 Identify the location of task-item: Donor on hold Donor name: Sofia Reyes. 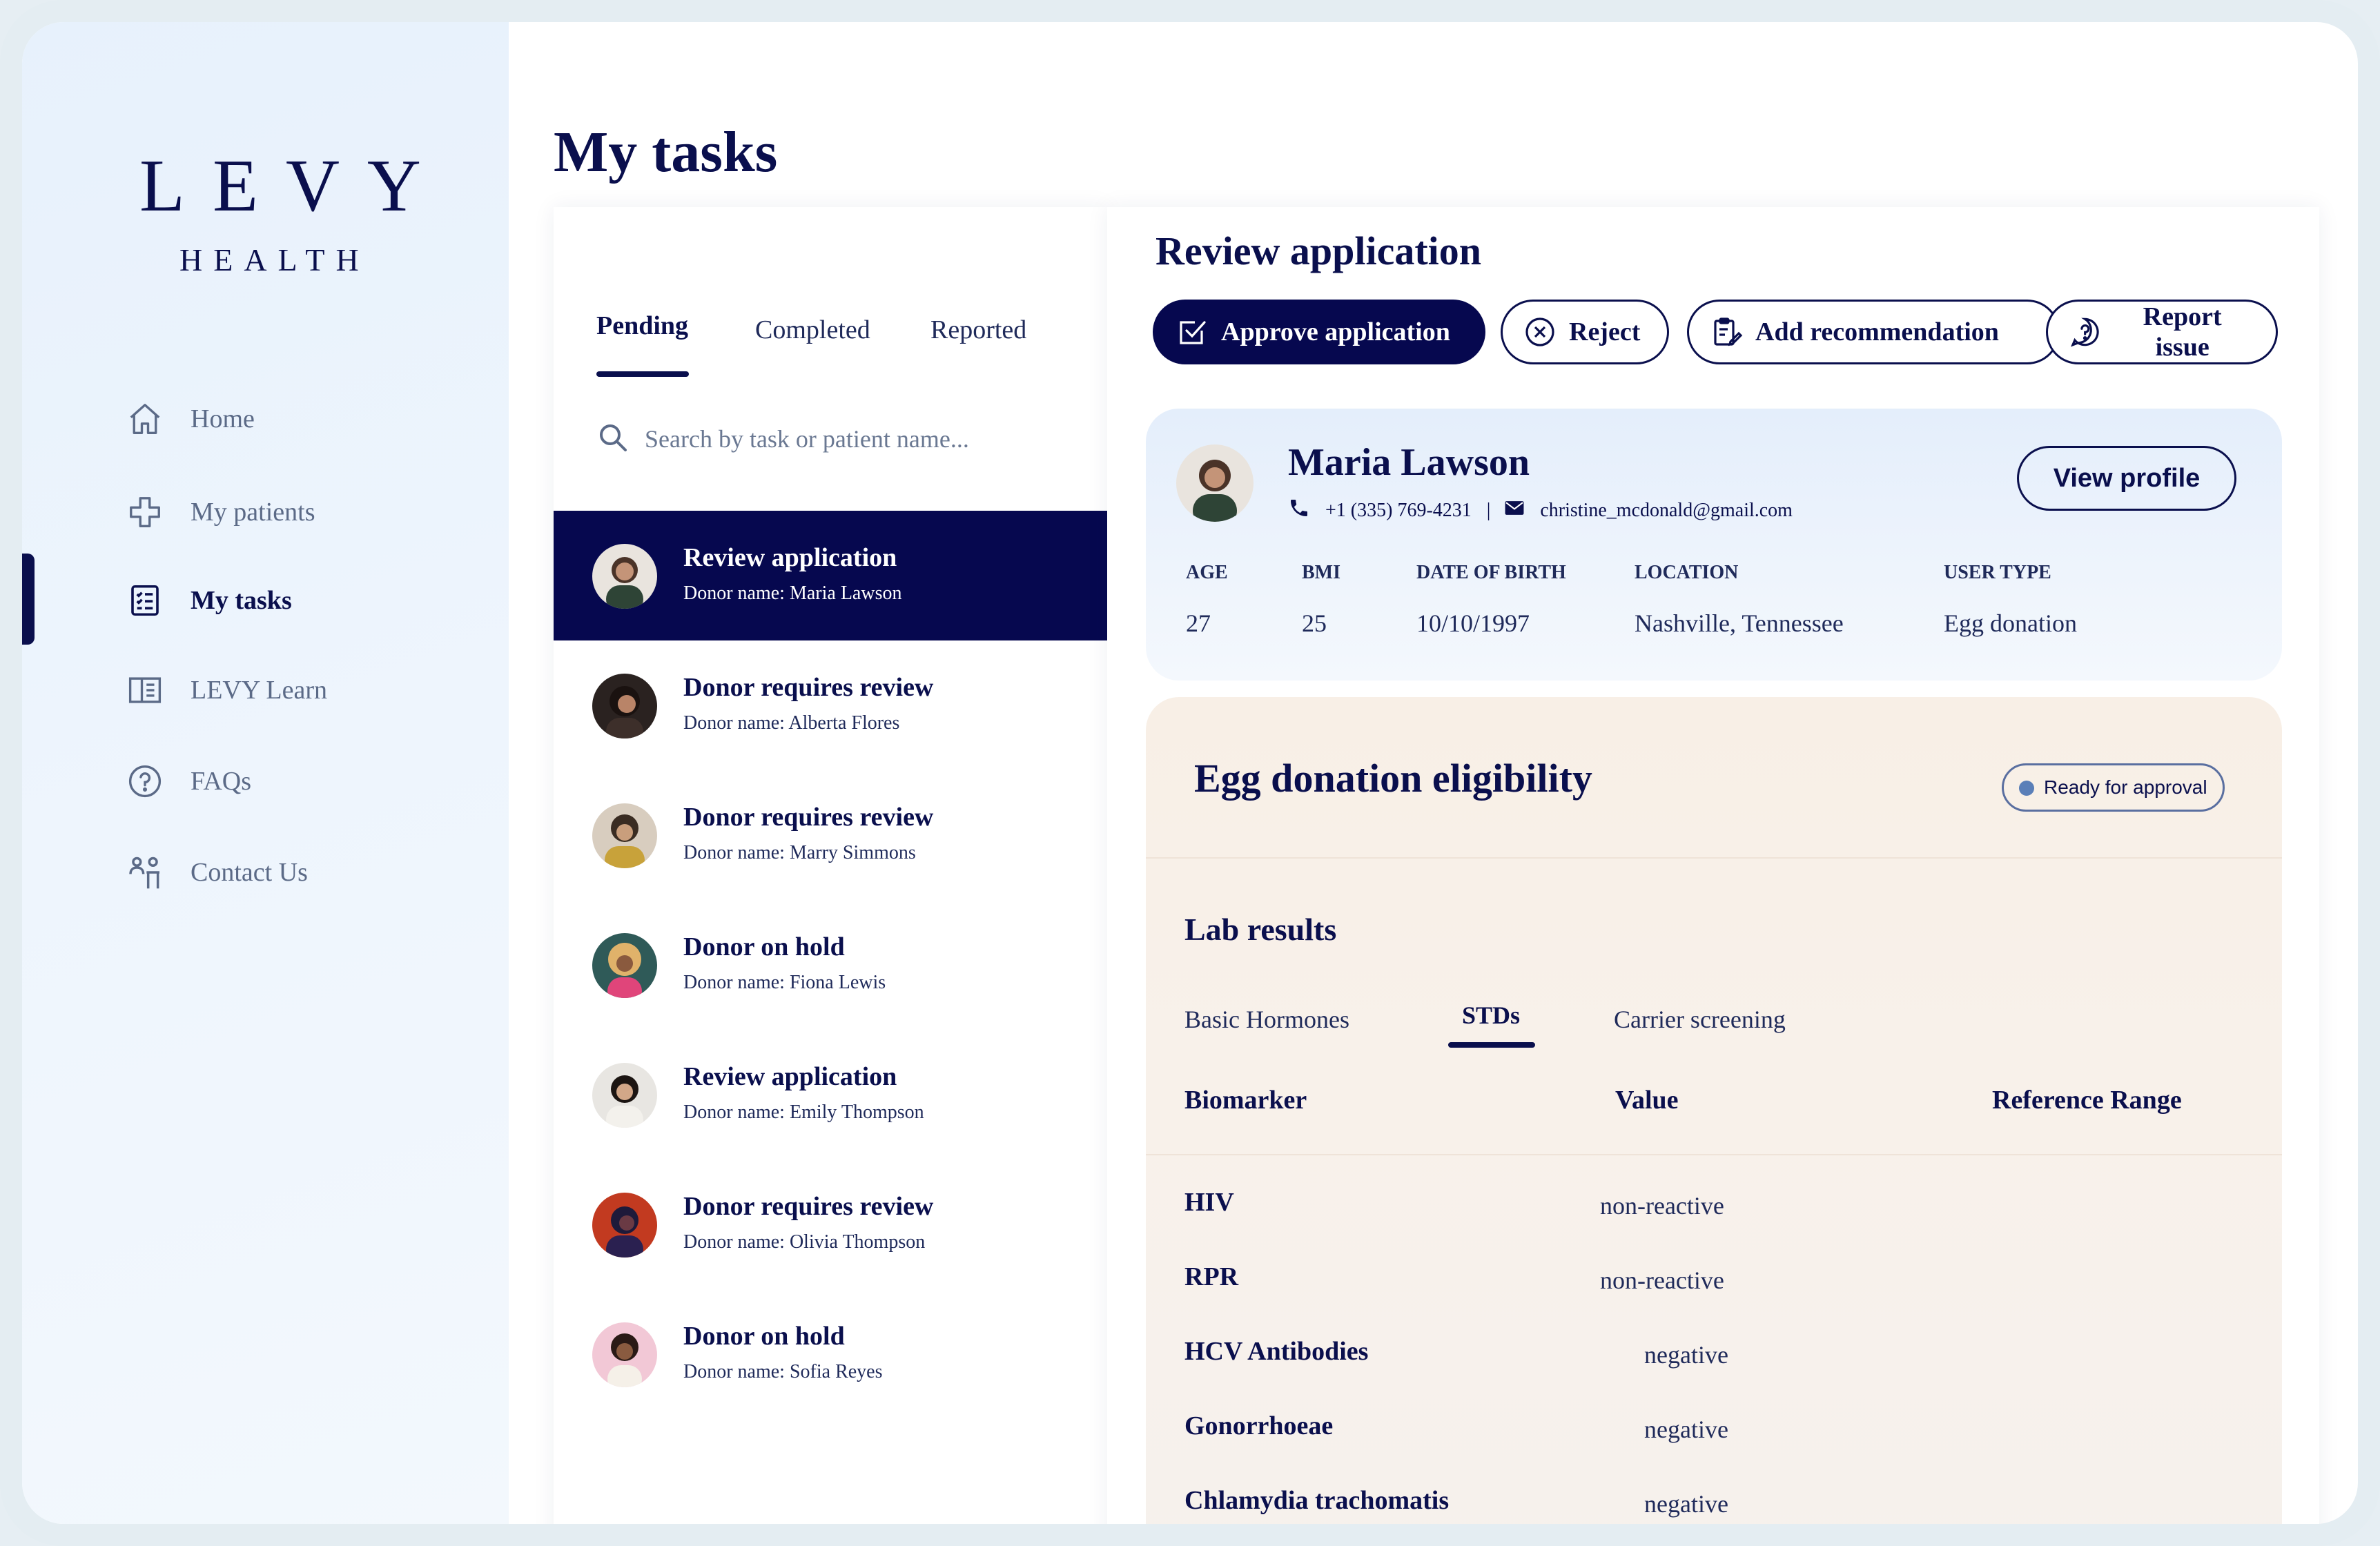
(830, 1354).